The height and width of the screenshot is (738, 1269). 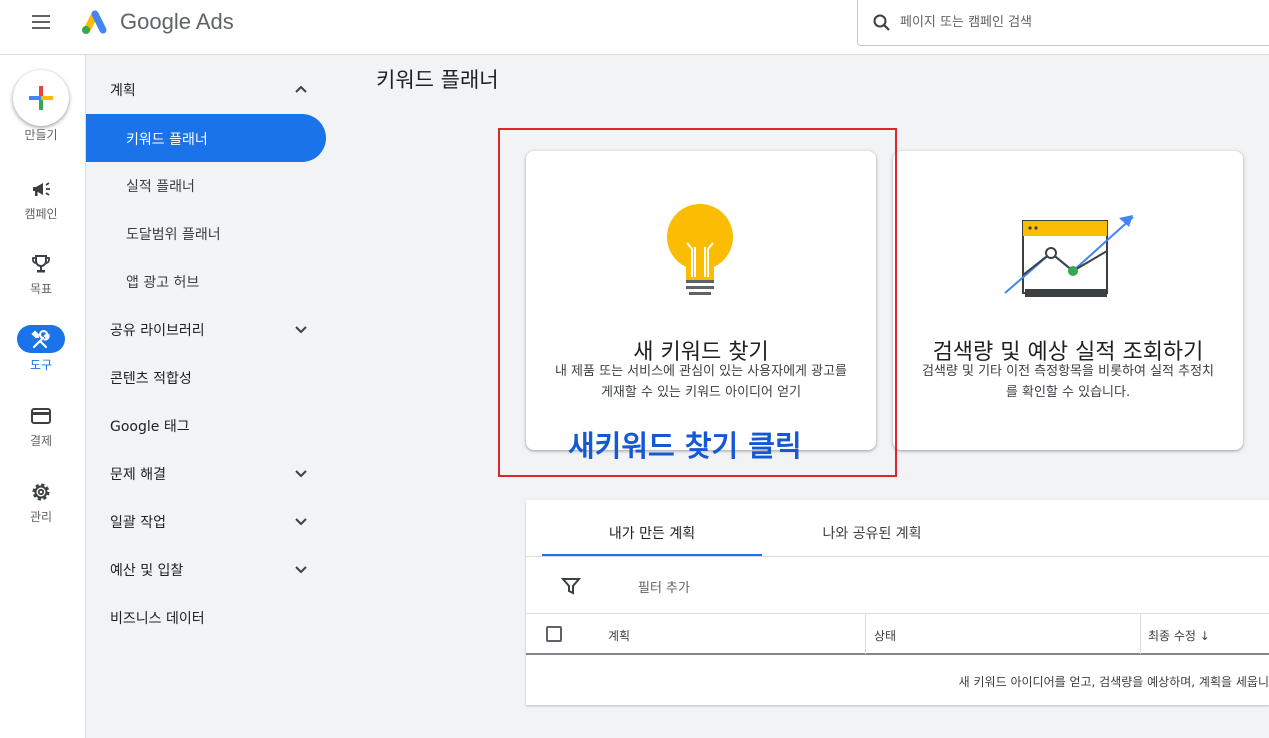 I want to click on nav-item-business-data: 비즈니스 데이터, so click(x=206, y=617).